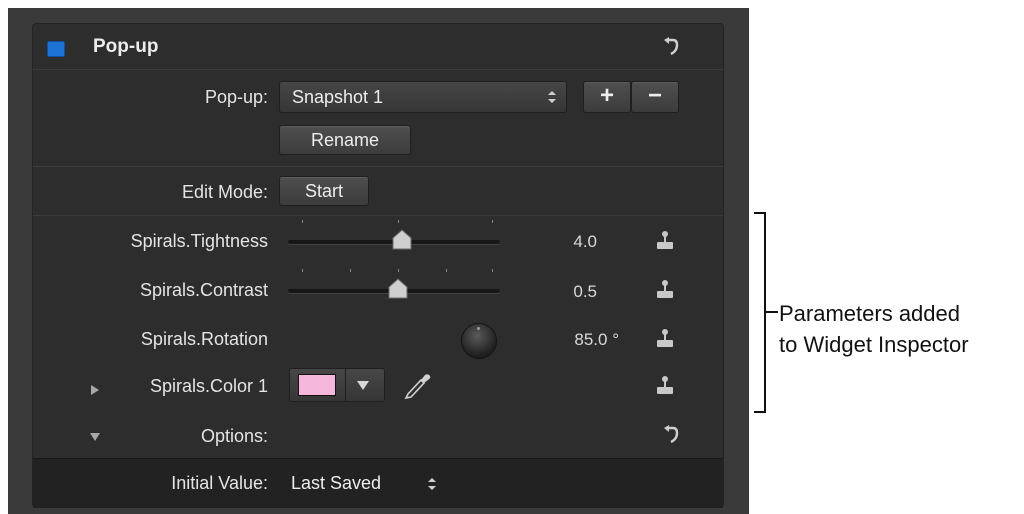 The image size is (1024, 514). Describe the element at coordinates (479, 341) in the screenshot. I see `rotation-dial` at that location.